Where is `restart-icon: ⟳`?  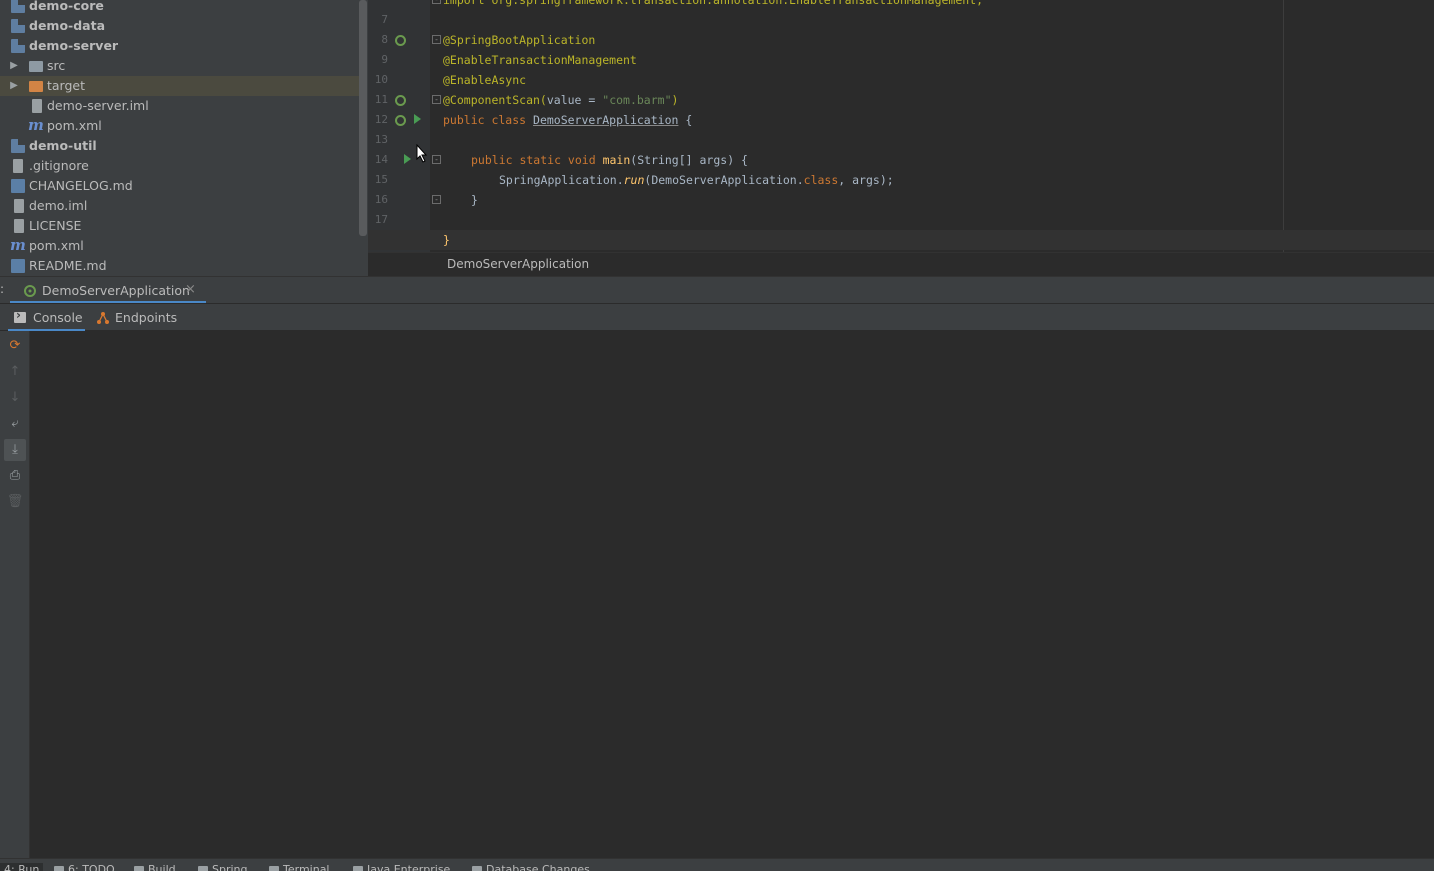
restart-icon: ⟳ is located at coordinates (15, 346).